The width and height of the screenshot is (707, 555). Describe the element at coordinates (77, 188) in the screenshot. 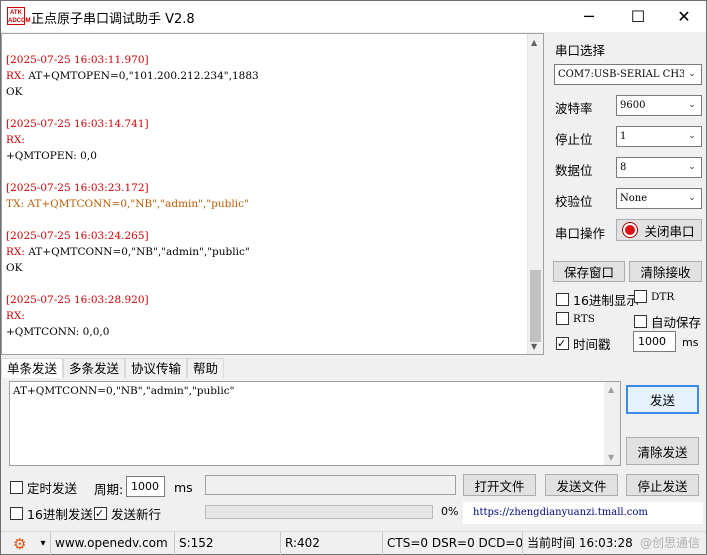

I see `log-line-text: [2025-07-25 16:03:23.172]` at that location.